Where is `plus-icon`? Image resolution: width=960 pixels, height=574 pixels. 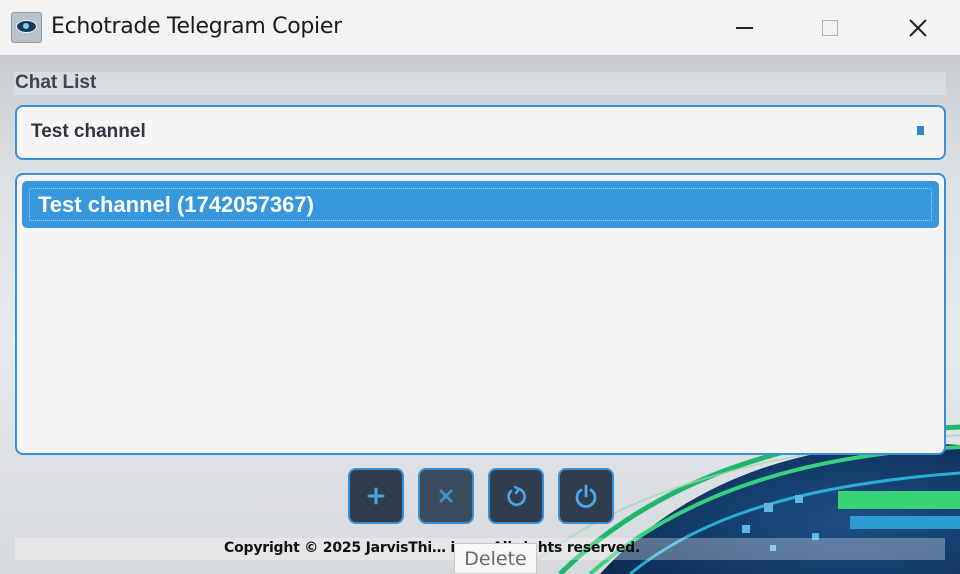
plus-icon is located at coordinates (376, 496).